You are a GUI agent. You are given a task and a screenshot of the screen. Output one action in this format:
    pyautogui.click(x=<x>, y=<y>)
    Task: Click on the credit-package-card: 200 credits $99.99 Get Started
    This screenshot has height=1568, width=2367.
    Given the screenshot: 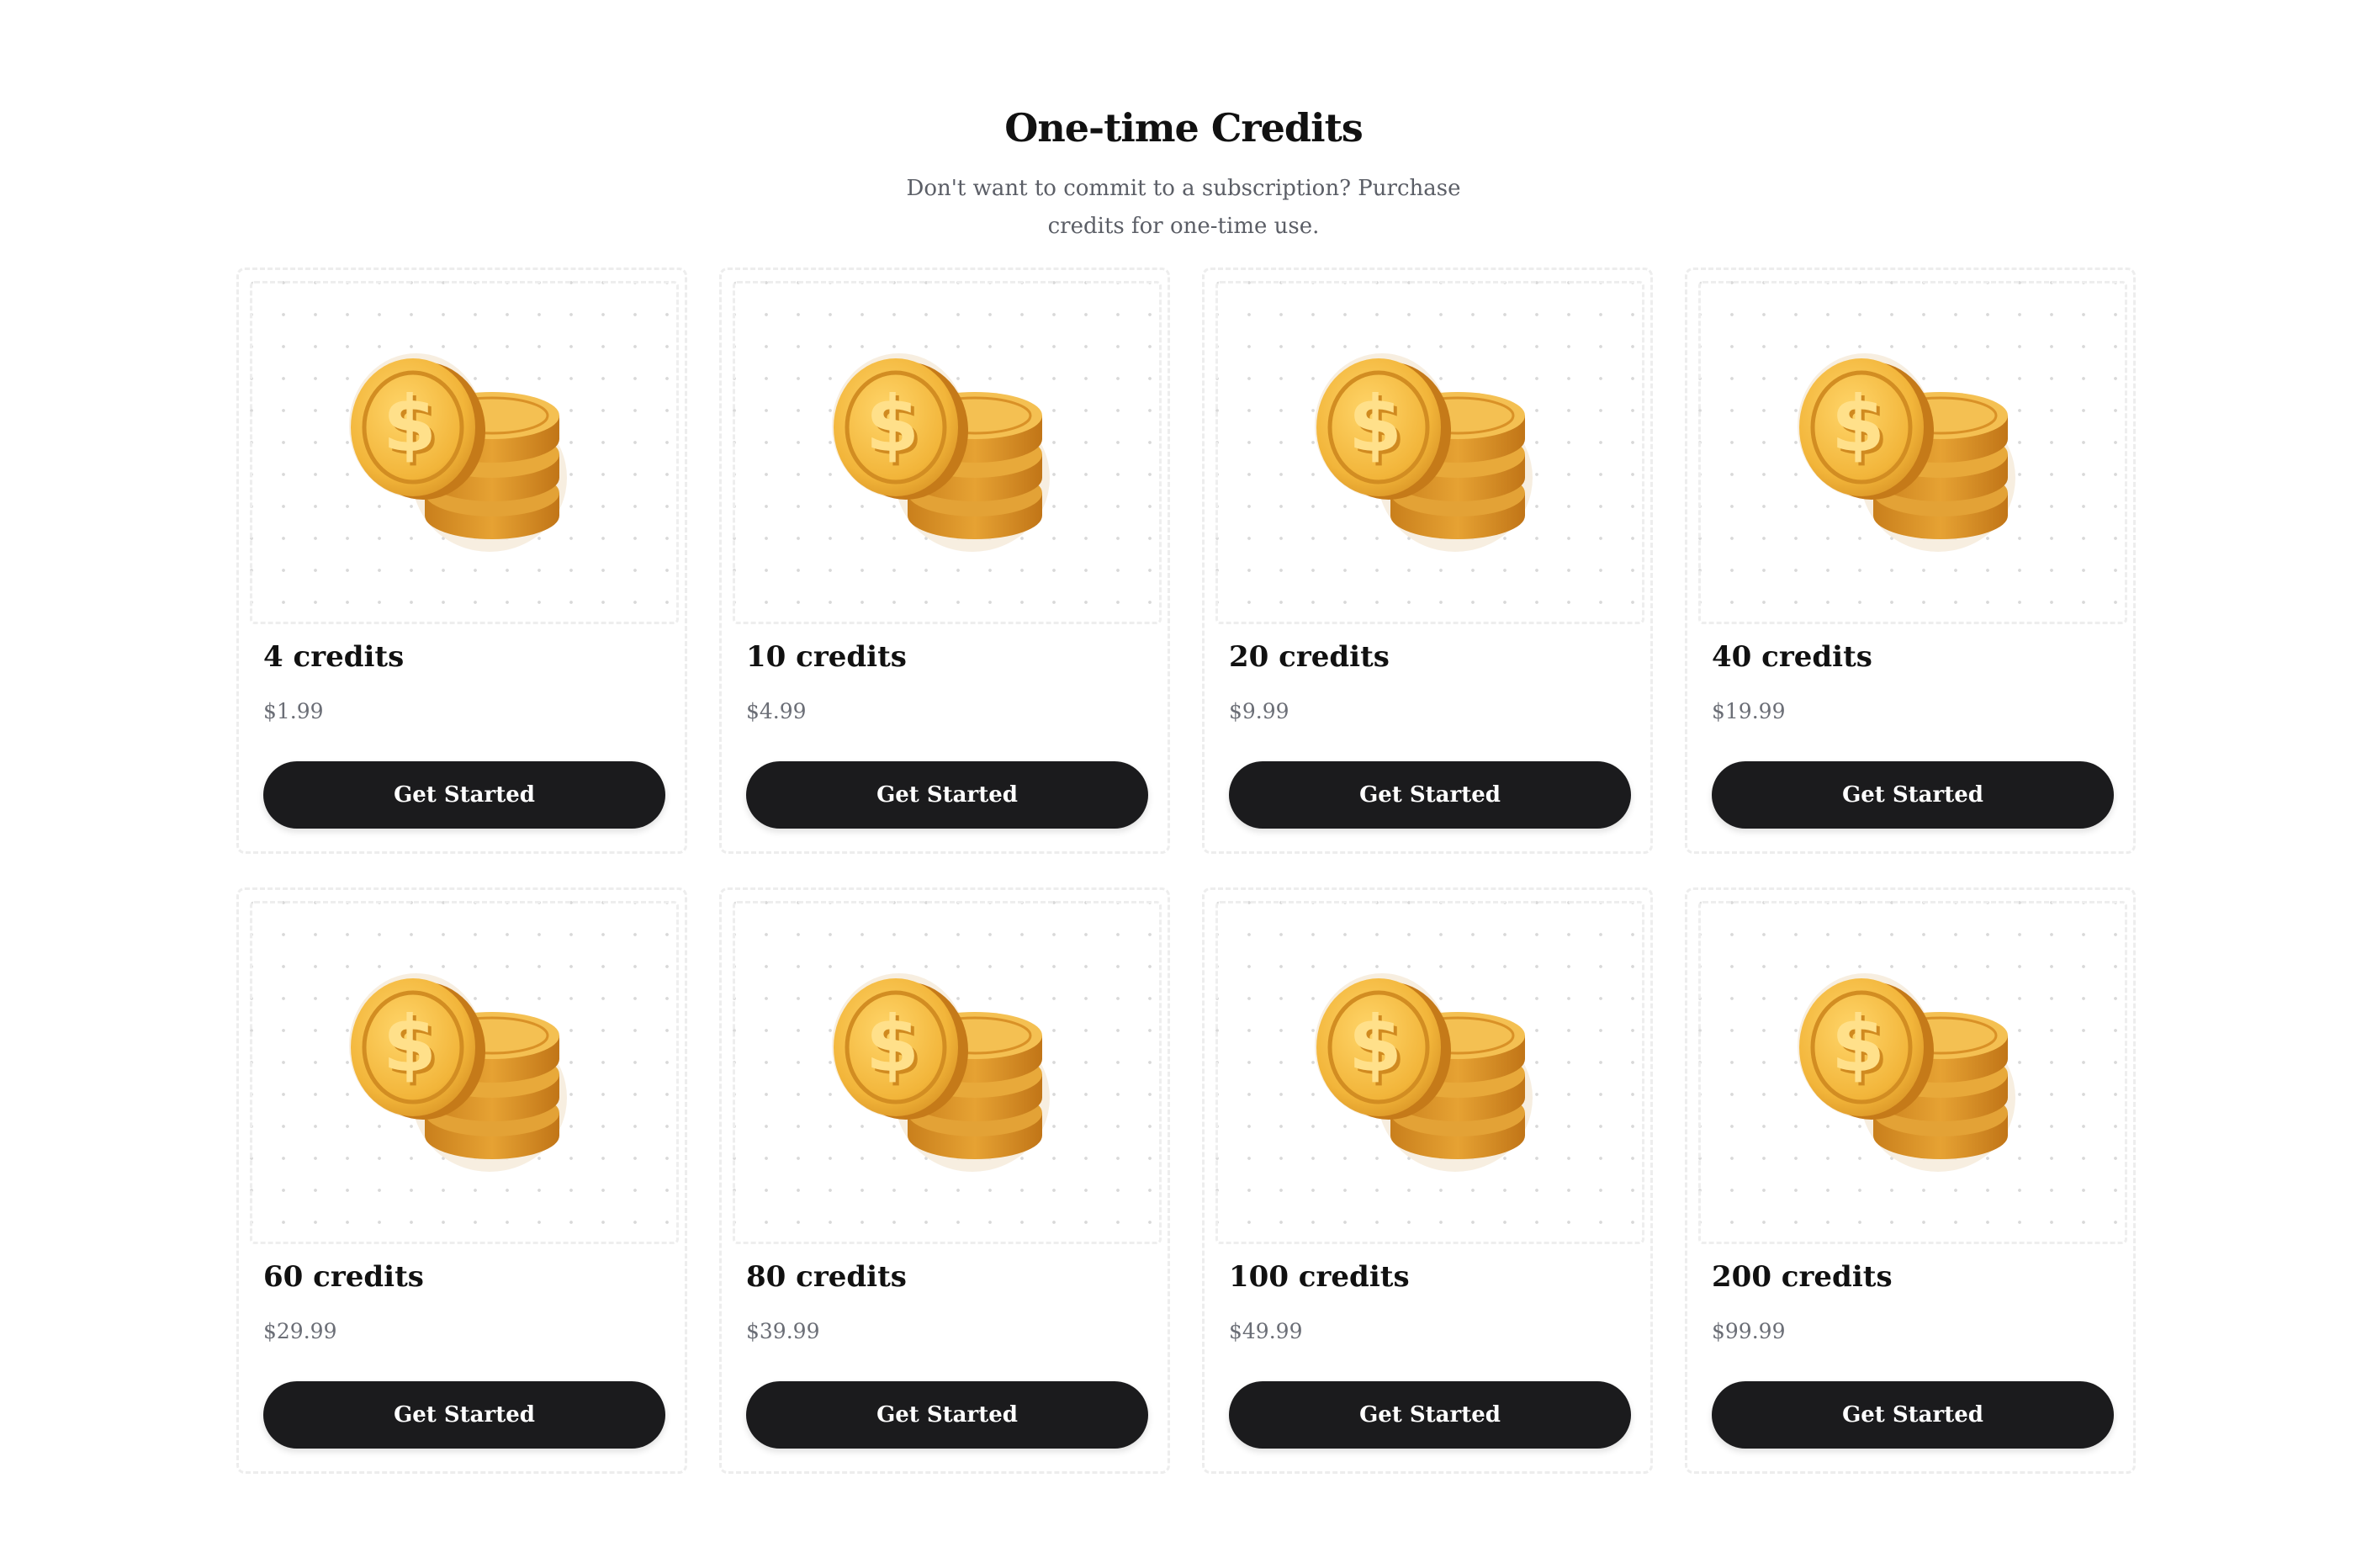 What is the action you would take?
    pyautogui.click(x=1911, y=1180)
    